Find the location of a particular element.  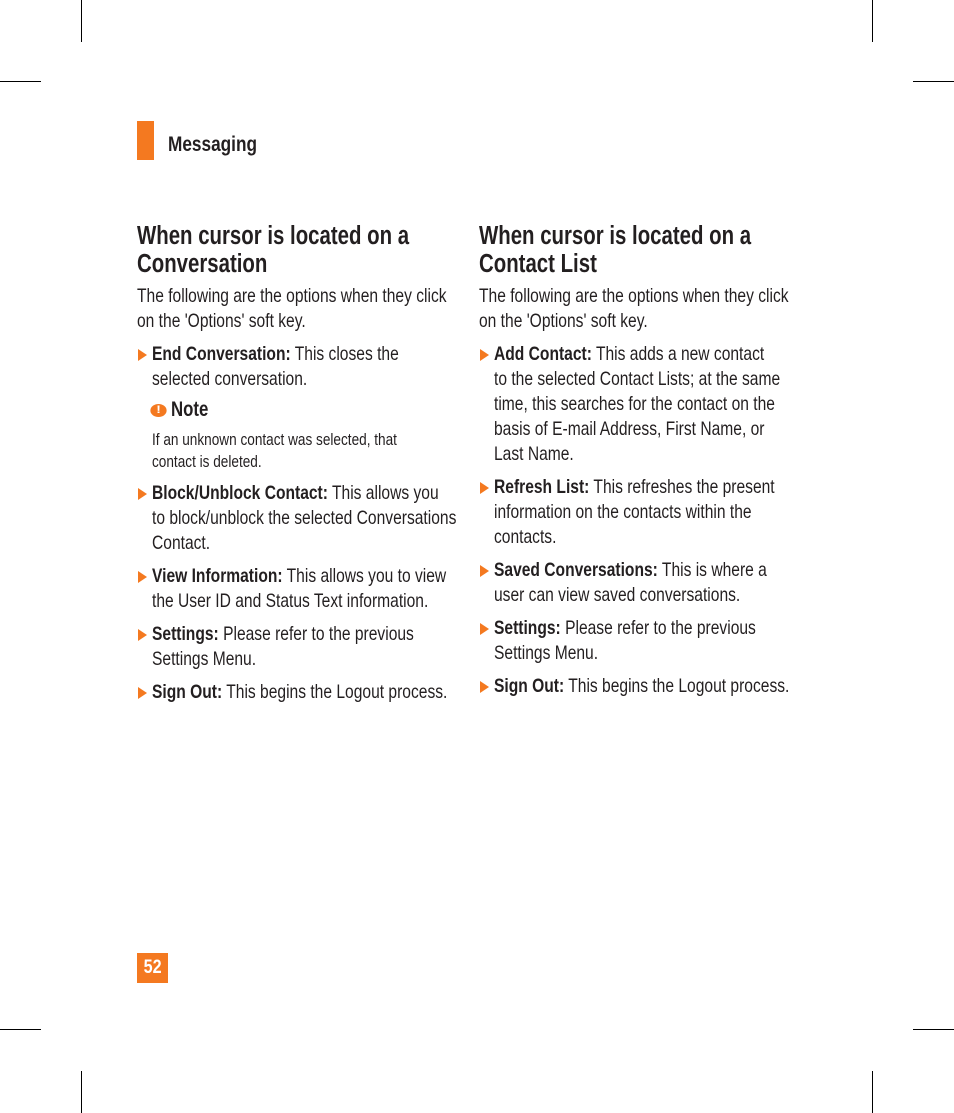

page-number: 52 is located at coordinates (152, 968).